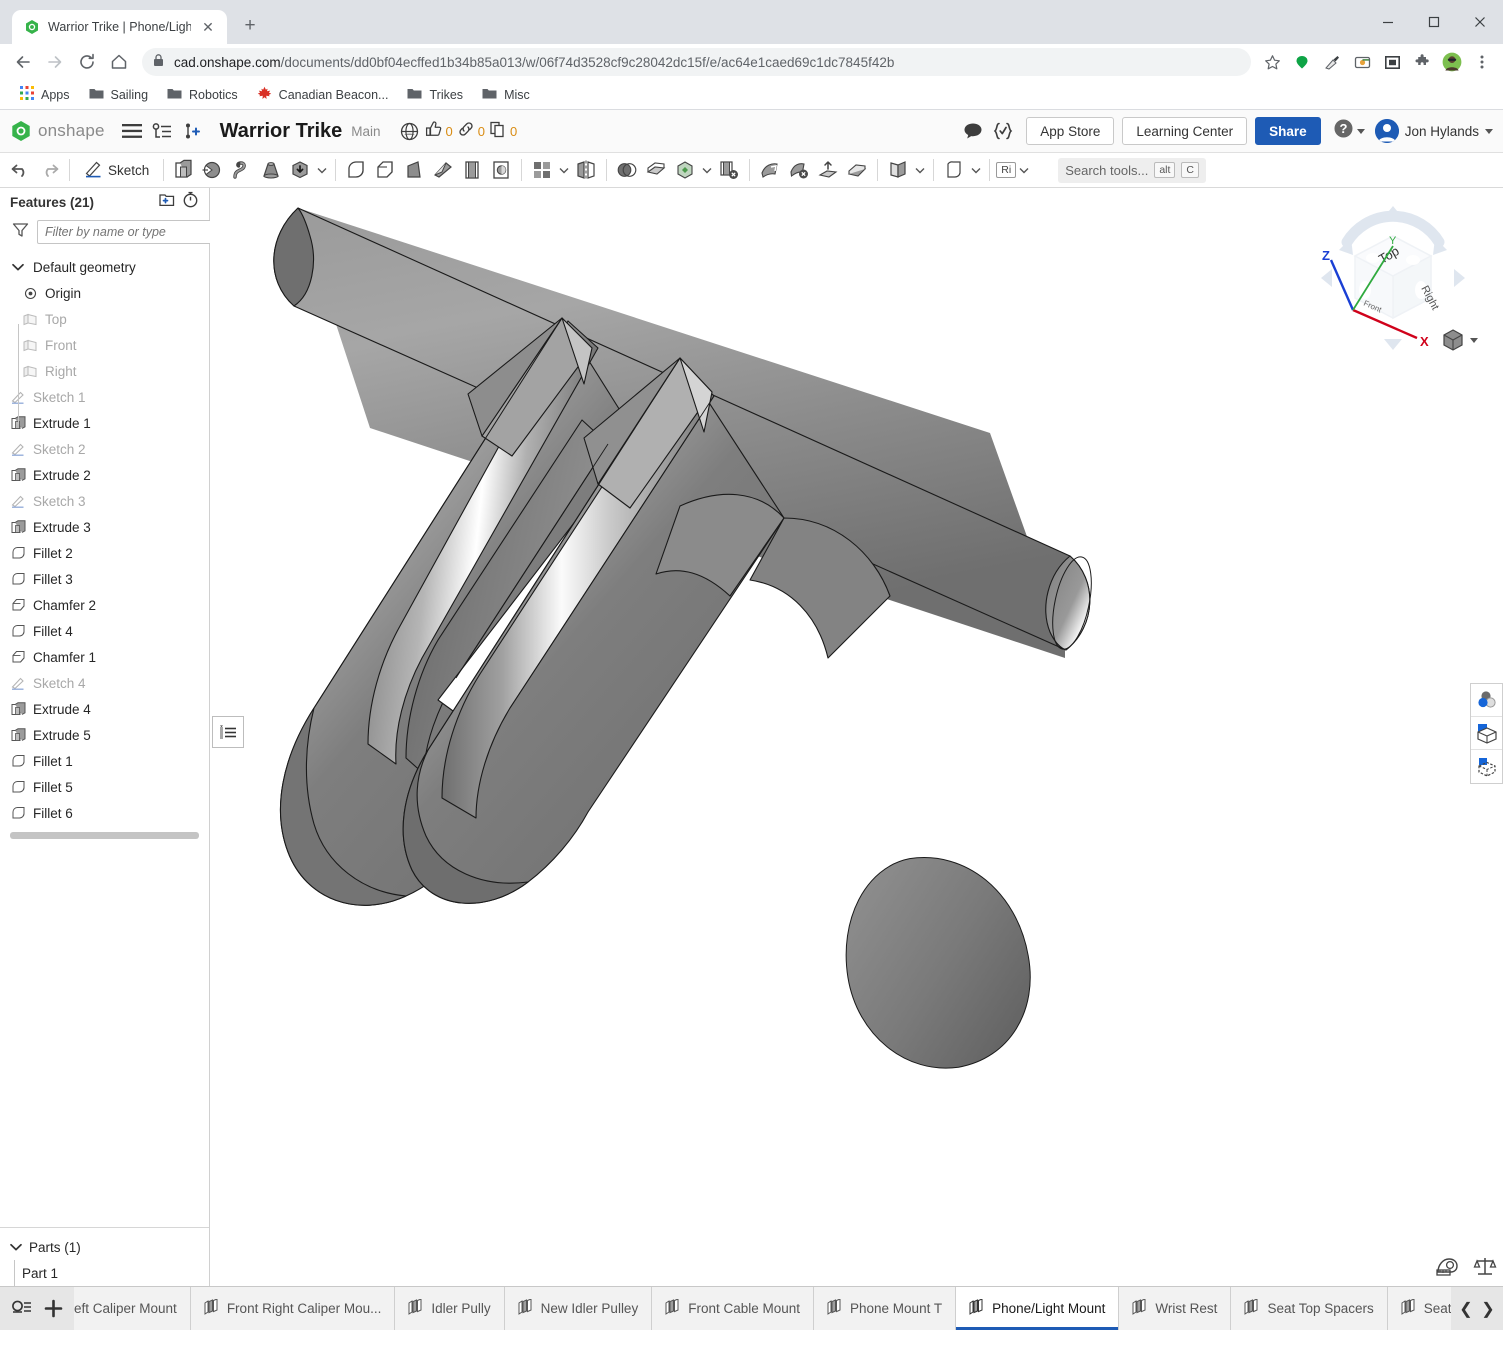 This screenshot has height=1356, width=1503. Describe the element at coordinates (1459, 340) in the screenshot. I see `view-orientation-menu` at that location.